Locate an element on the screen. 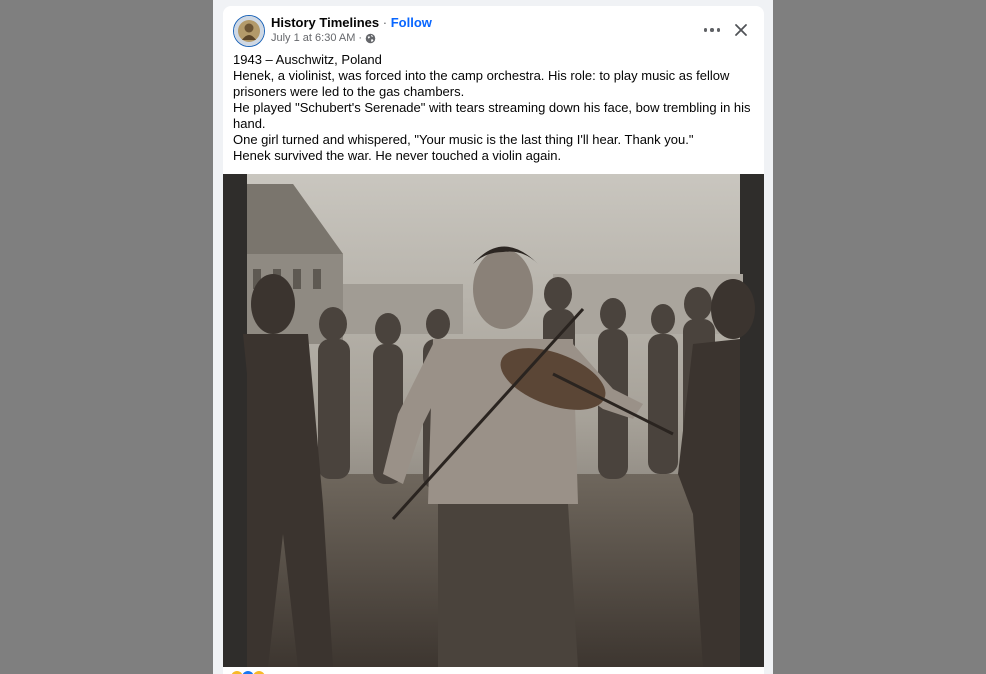 The height and width of the screenshot is (674, 986). close-icon is located at coordinates (741, 30).